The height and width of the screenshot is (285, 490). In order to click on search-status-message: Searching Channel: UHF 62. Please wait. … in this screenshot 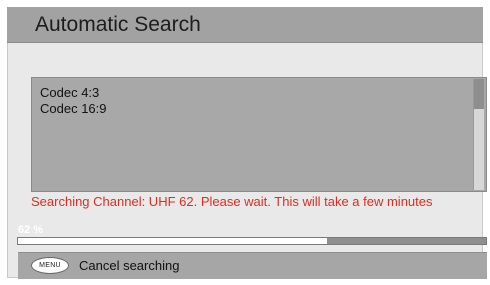, I will do `click(232, 201)`.